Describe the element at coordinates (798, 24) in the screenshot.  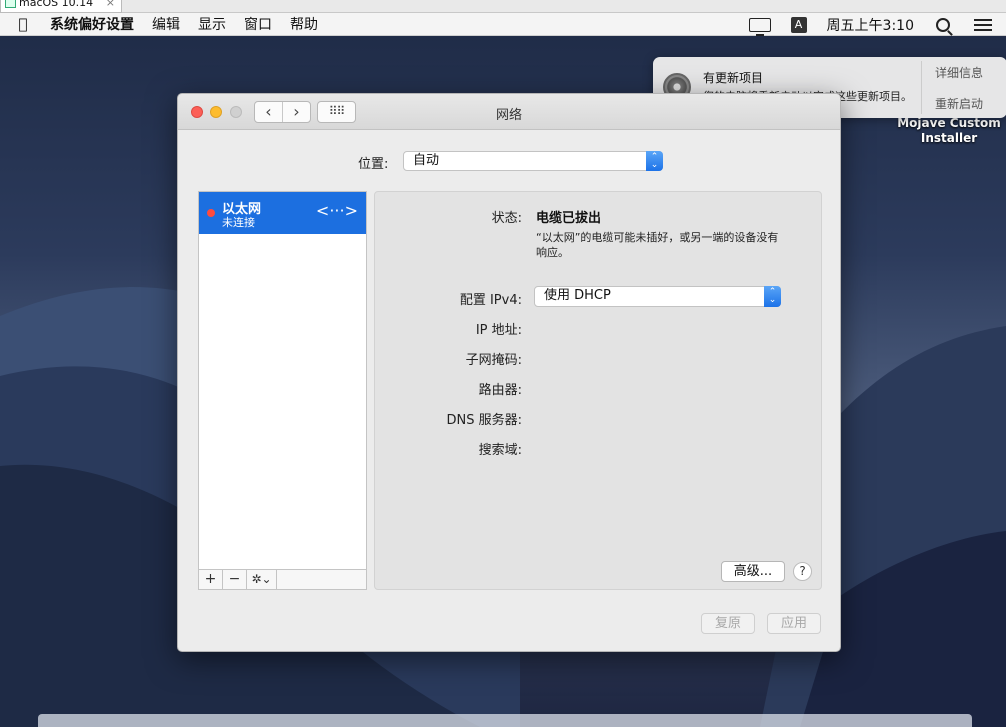
I see `input-source-icon: A` at that location.